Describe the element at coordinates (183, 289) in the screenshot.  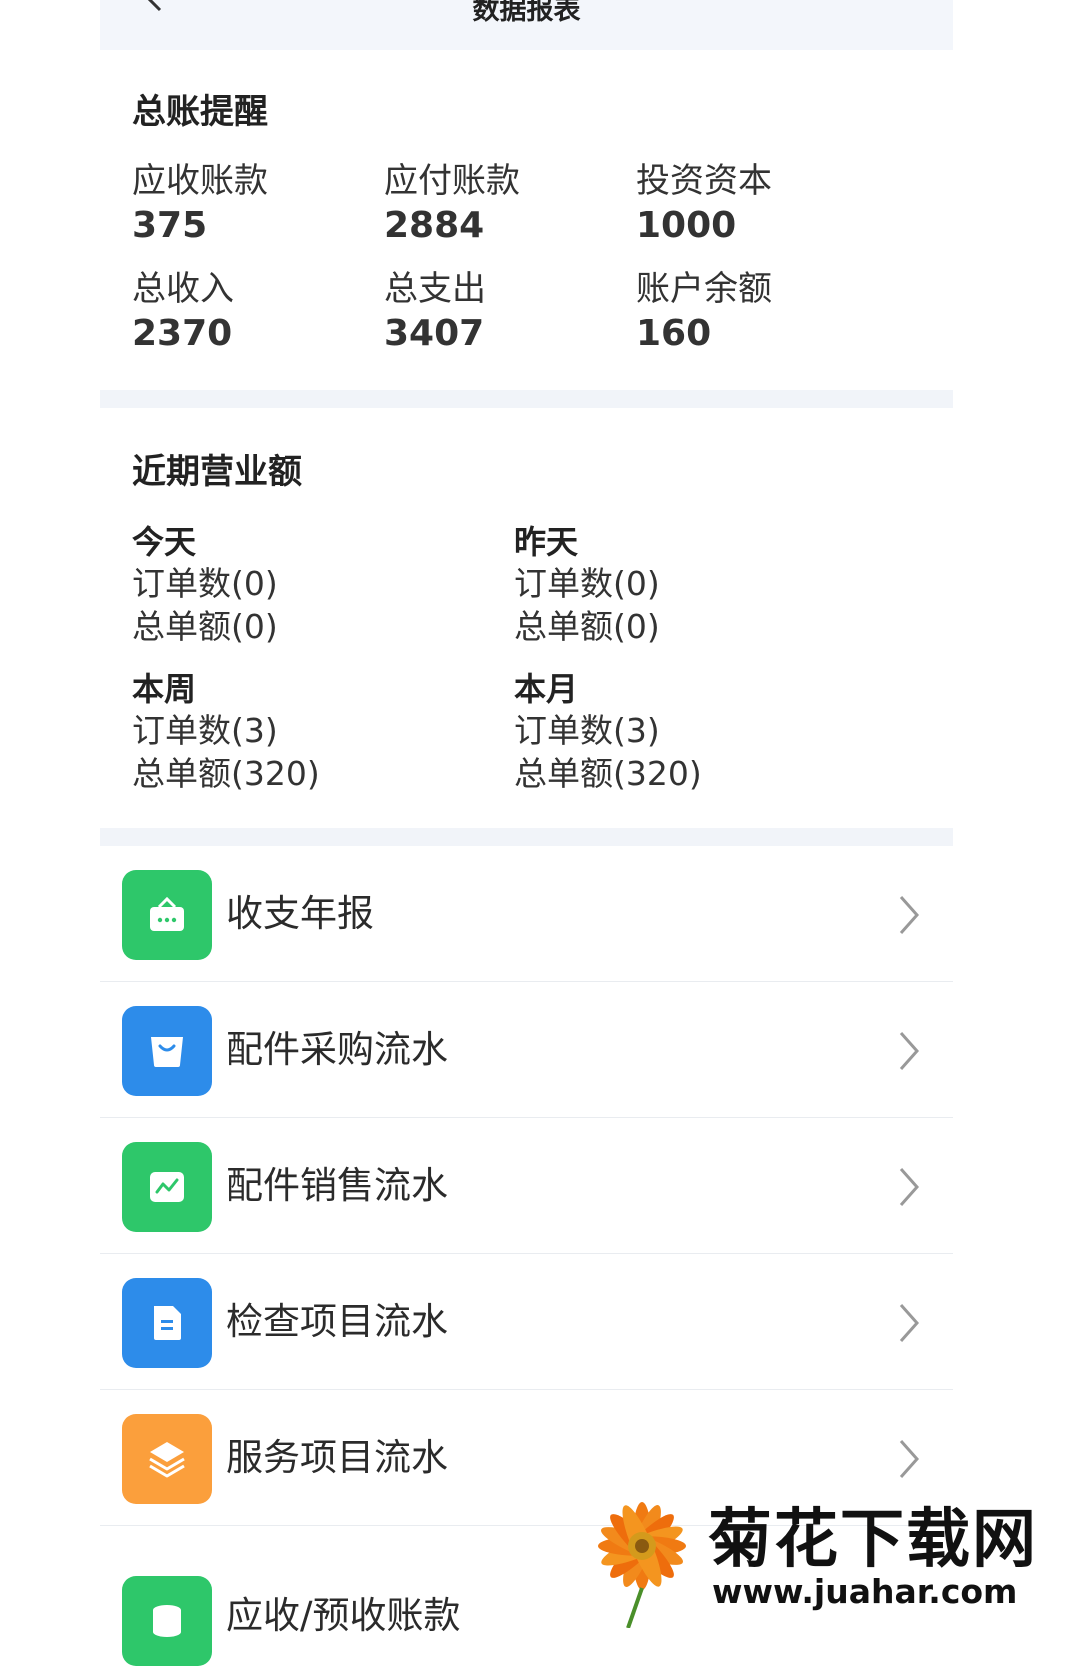
I see `ledger-label: 总收入` at that location.